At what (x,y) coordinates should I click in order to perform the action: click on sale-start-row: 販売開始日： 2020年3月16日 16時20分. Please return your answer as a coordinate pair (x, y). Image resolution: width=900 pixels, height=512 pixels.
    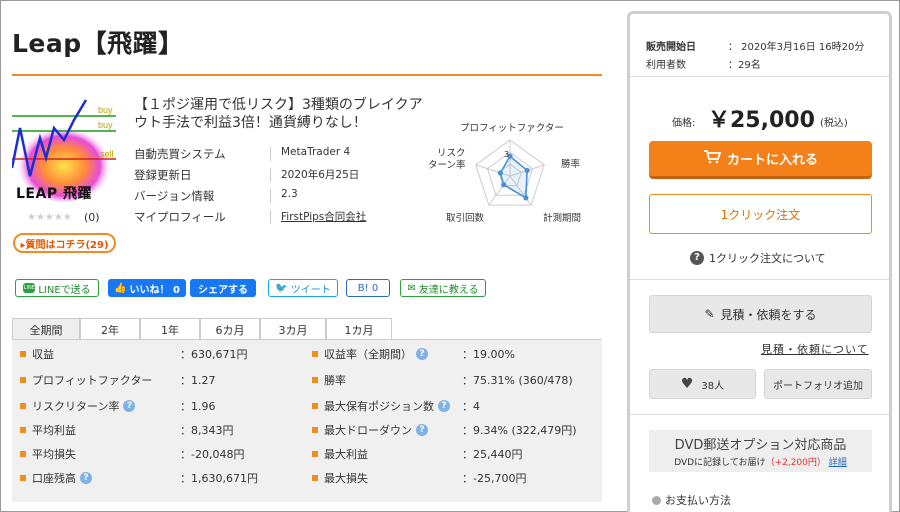
    Looking at the image, I should click on (755, 47).